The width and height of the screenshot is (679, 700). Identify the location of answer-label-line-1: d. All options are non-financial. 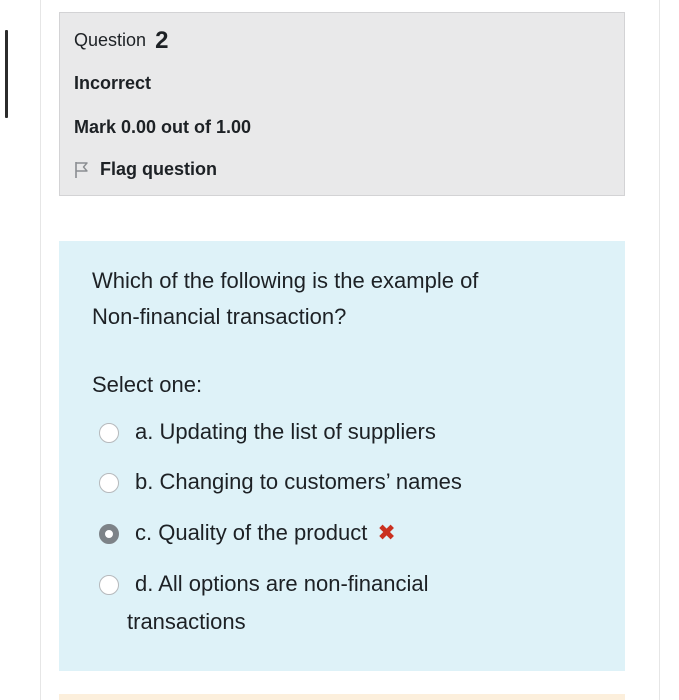
(282, 583).